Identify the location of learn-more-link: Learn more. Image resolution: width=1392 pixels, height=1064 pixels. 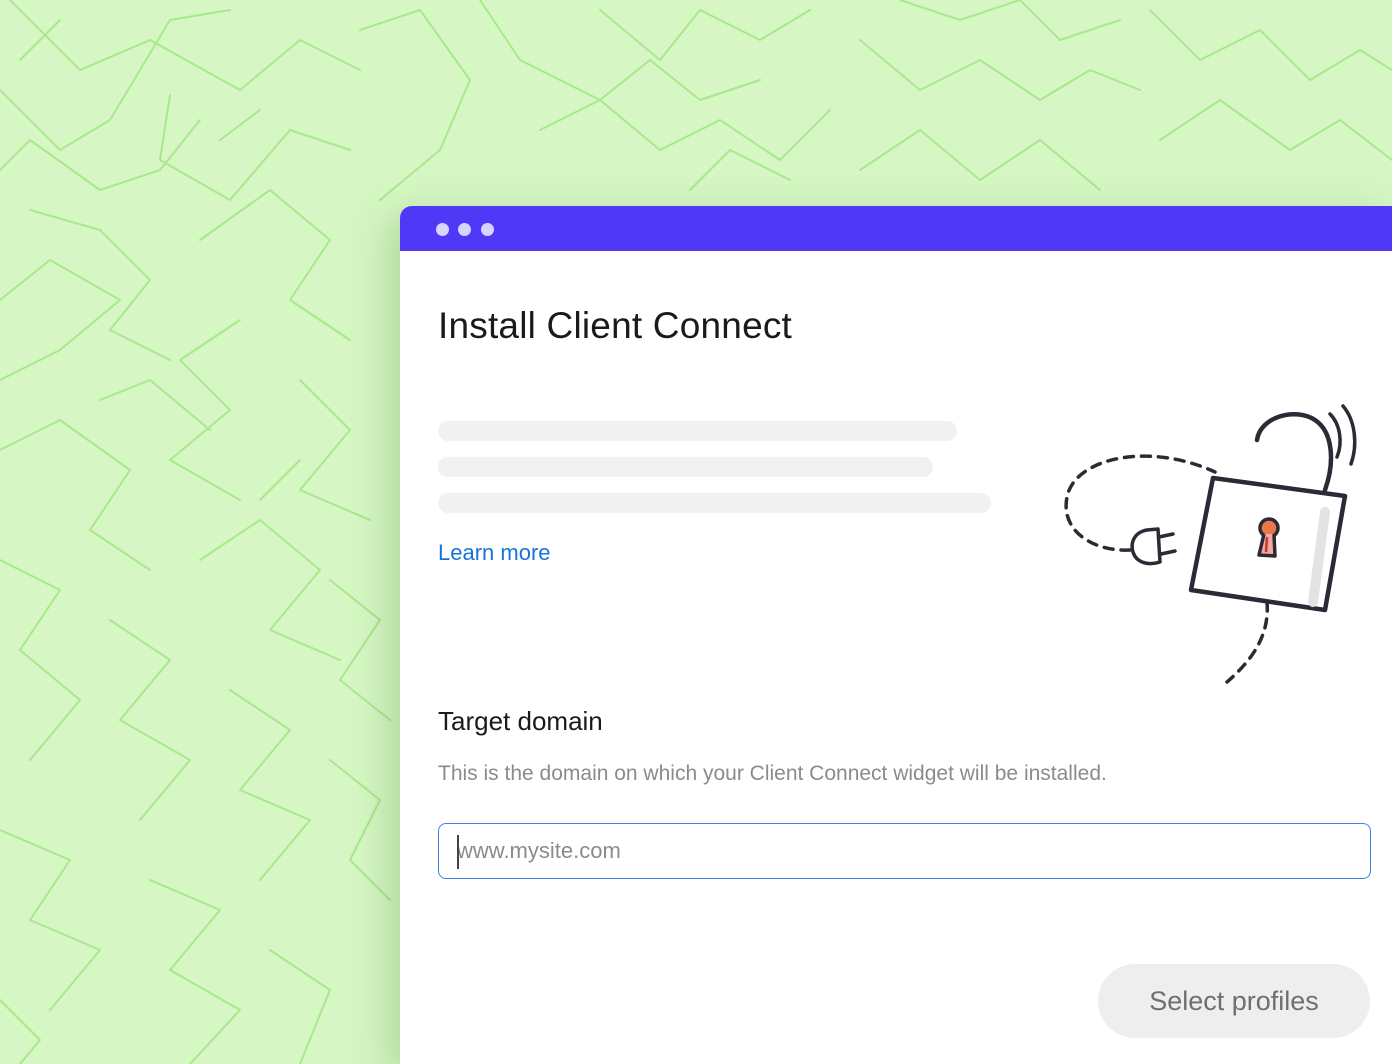
(494, 553).